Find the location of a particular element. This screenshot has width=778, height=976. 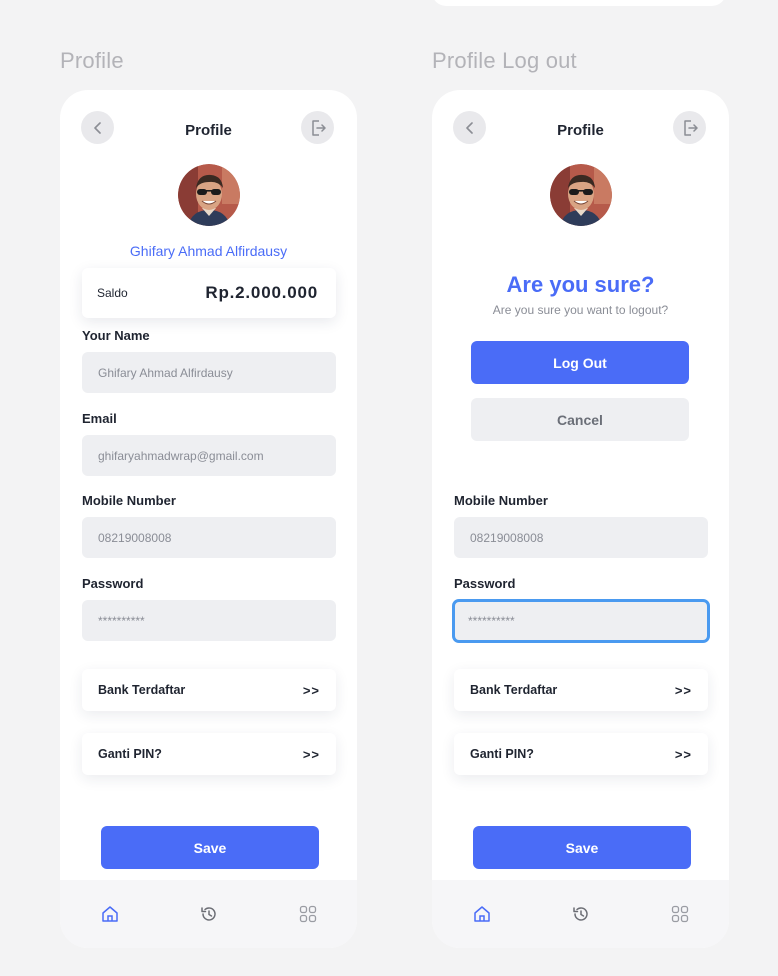

frame-title-logout: Profile Log out is located at coordinates (504, 60).